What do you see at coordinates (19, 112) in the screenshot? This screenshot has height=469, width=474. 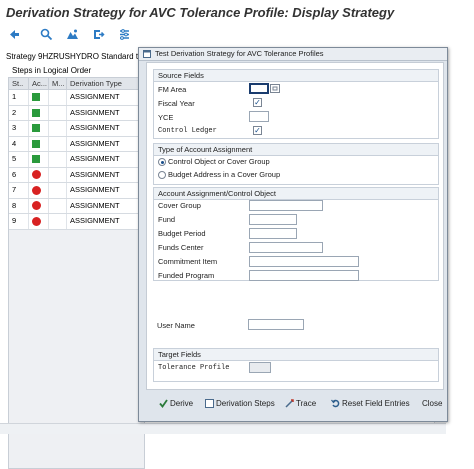 I see `step-number: 2` at bounding box center [19, 112].